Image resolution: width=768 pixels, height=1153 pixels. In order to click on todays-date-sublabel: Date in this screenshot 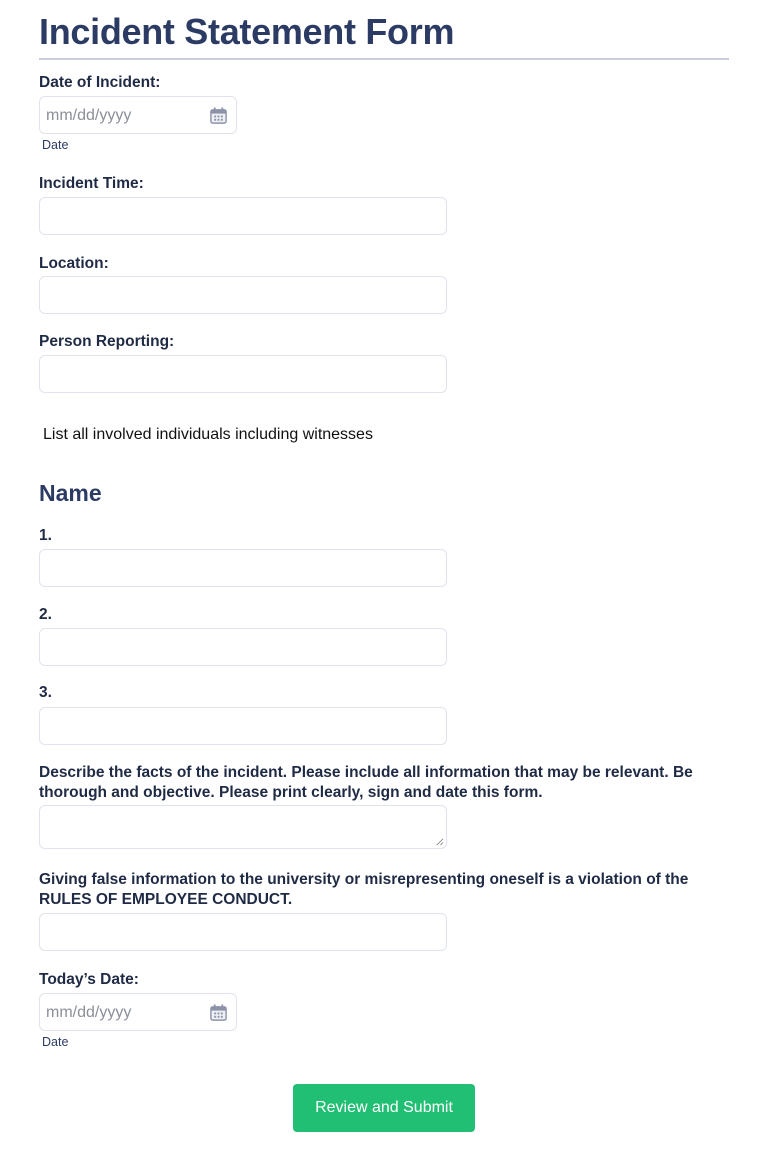, I will do `click(55, 1042)`.